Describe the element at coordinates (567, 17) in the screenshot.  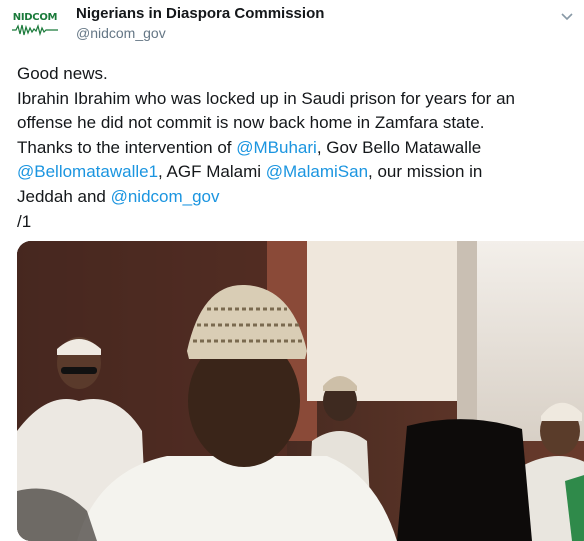
I see `chevron-down-icon` at that location.